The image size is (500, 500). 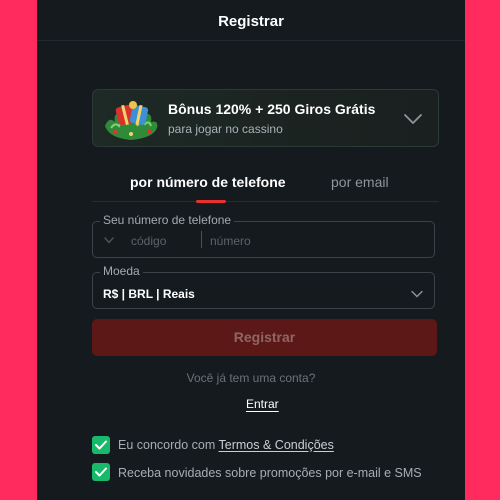 I want to click on gift-icon, so click(x=131, y=120).